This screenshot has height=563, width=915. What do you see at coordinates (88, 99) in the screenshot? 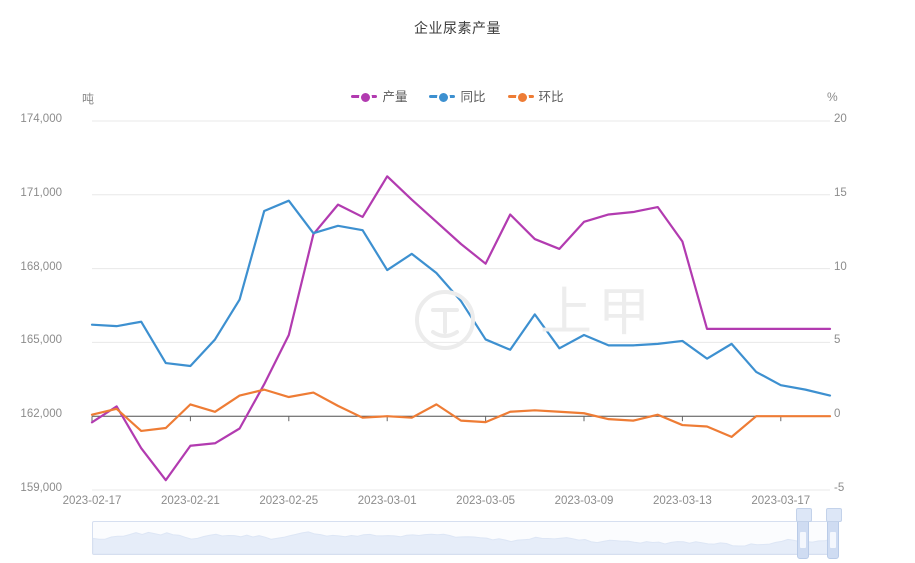
I see `y-axis-unit-left: 吨` at bounding box center [88, 99].